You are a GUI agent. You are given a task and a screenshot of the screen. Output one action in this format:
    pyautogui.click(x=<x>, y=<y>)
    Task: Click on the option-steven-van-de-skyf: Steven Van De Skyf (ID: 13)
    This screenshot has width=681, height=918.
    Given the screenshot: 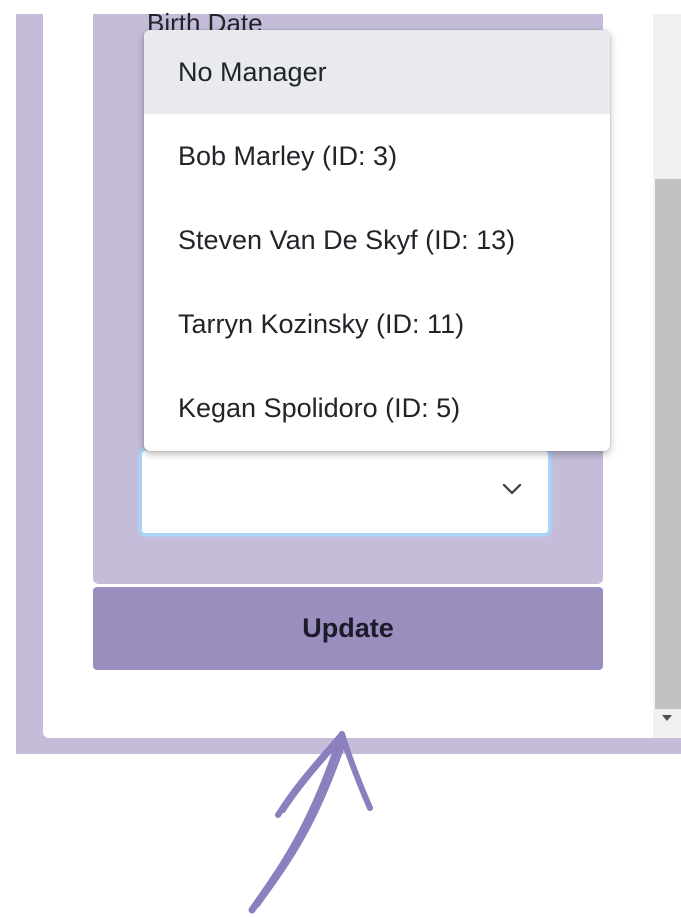 What is the action you would take?
    pyautogui.click(x=377, y=240)
    